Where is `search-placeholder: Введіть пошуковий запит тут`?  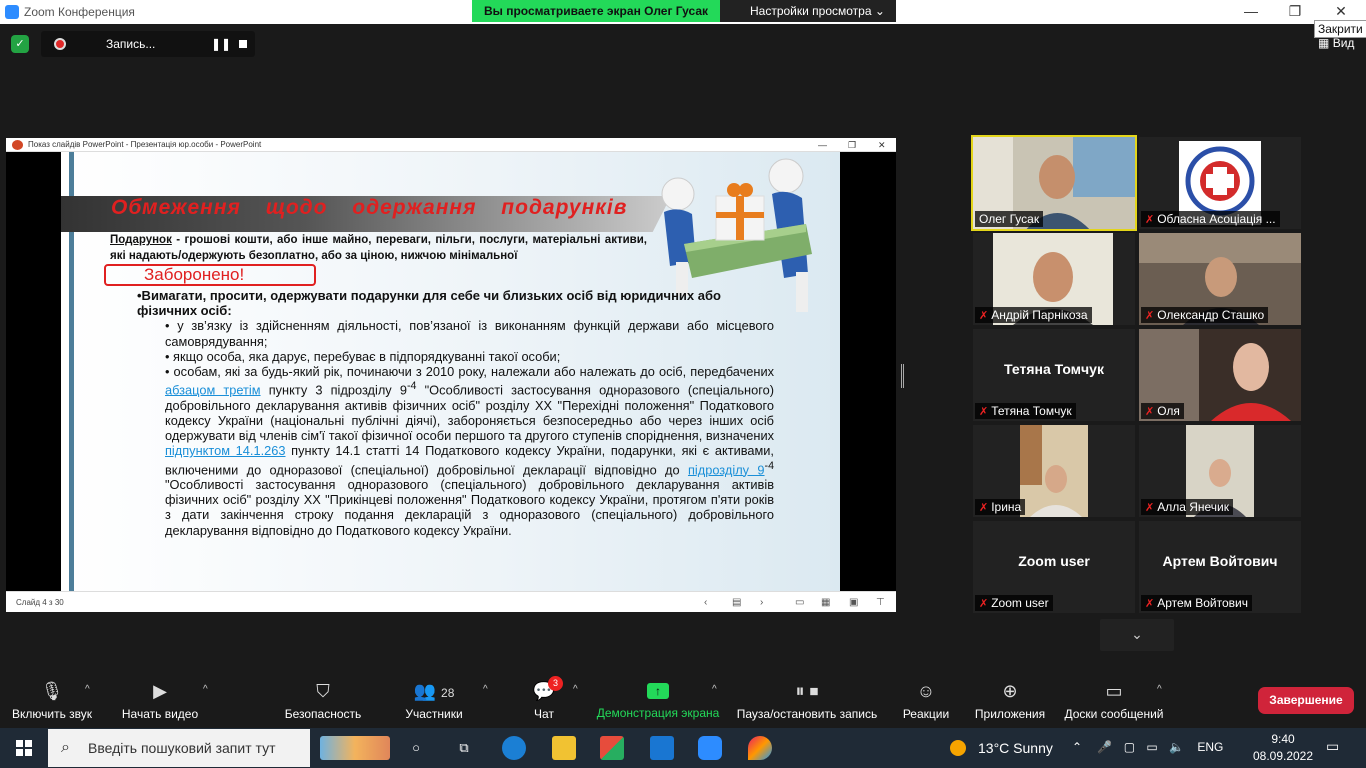 search-placeholder: Введіть пошуковий запит тут is located at coordinates (182, 748).